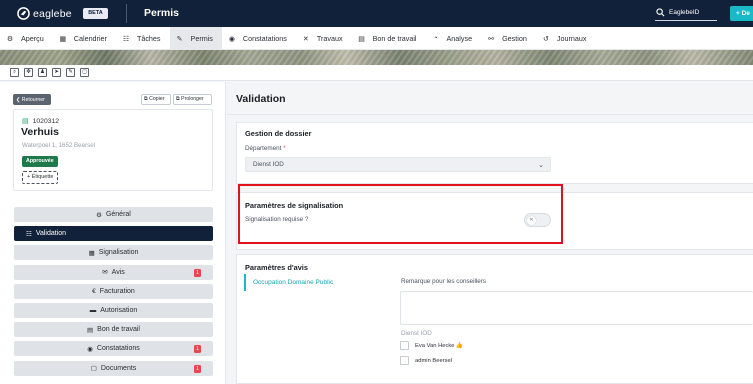 The width and height of the screenshot is (753, 384). Describe the element at coordinates (56, 72) in the screenshot. I see `pointer-icon: ➤` at that location.